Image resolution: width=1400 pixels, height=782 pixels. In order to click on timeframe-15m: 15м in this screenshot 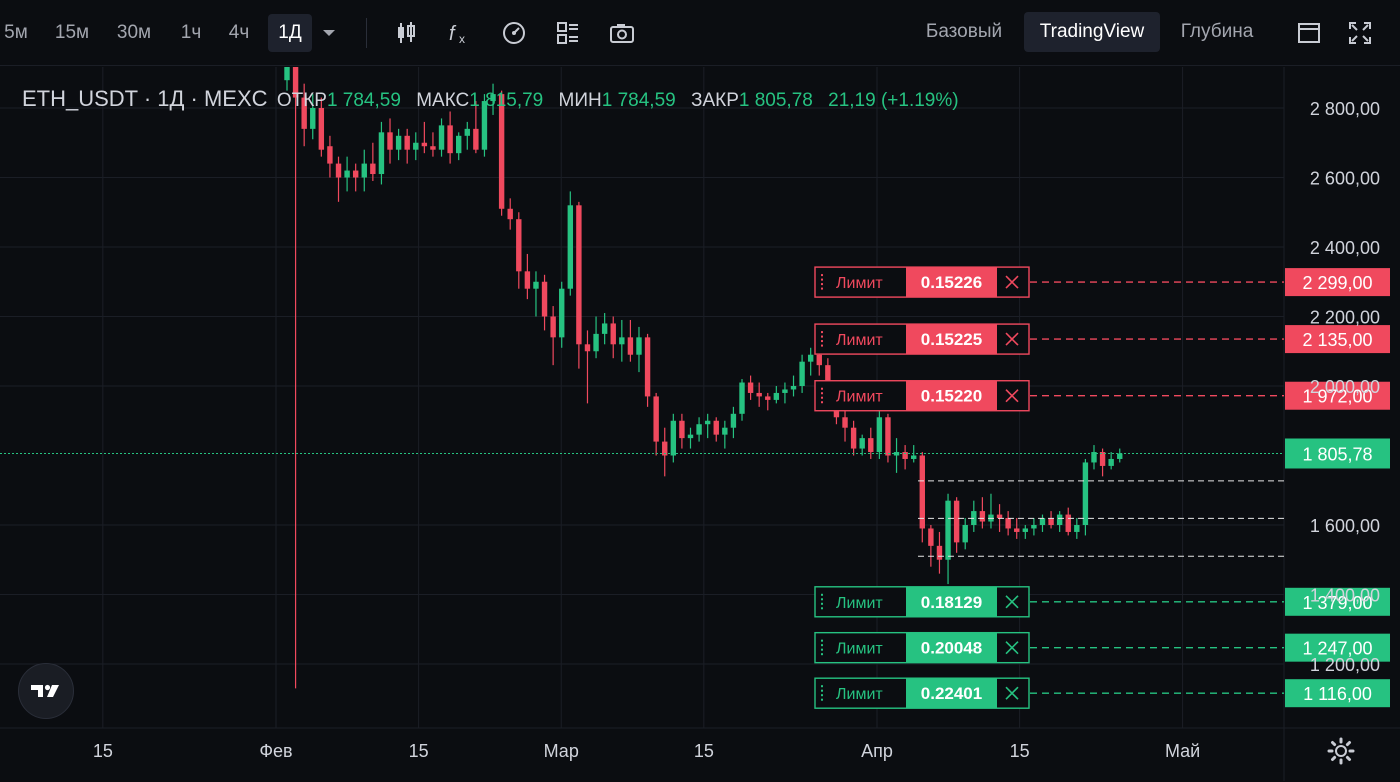, I will do `click(72, 33)`.